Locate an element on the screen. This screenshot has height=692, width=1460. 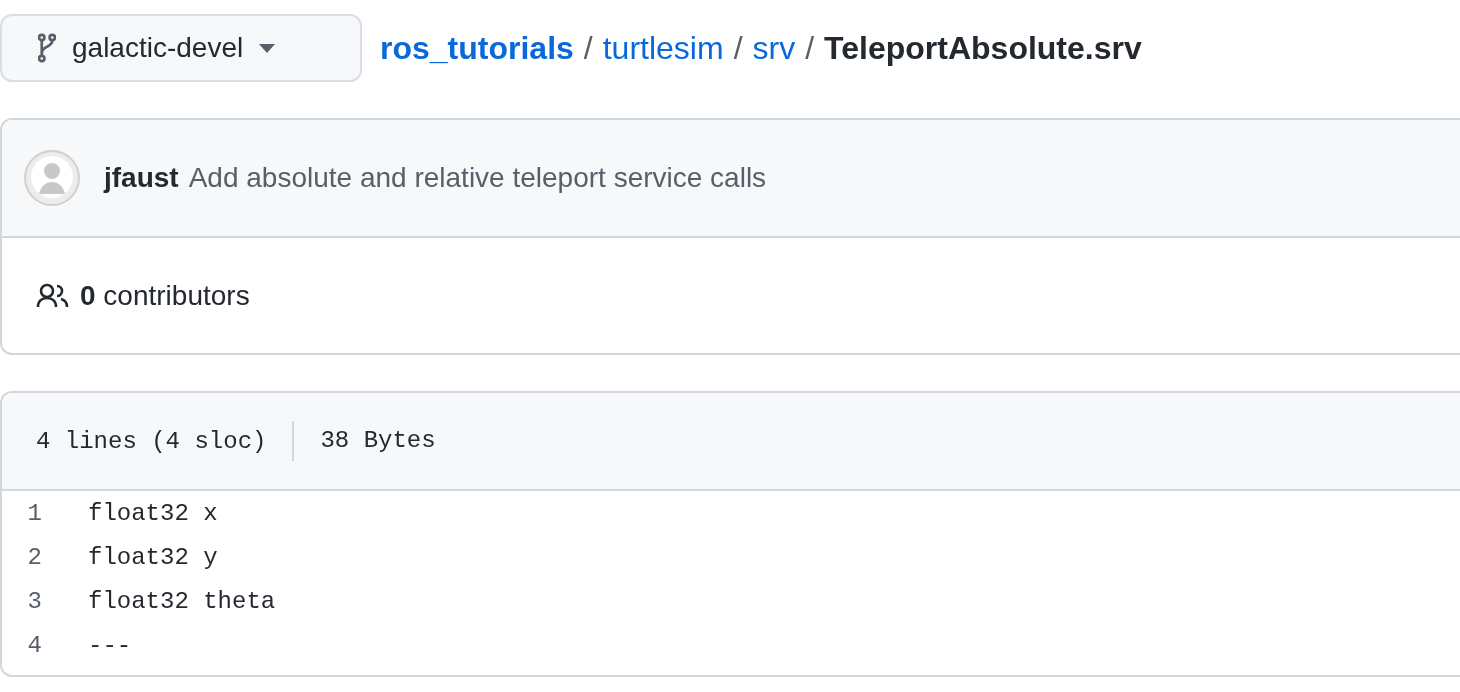
file-size: 38 Bytes is located at coordinates (364, 441).